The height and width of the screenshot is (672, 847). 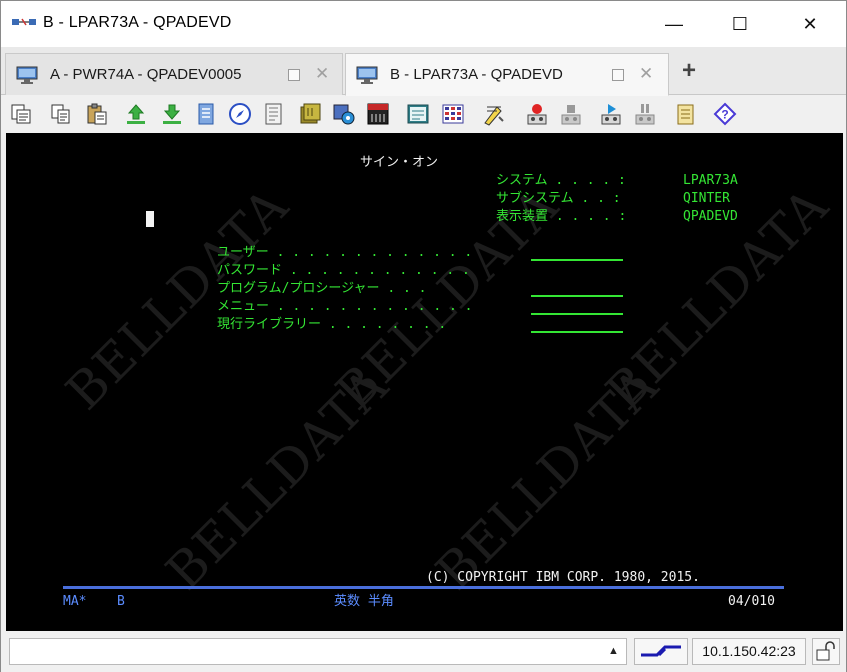 I want to click on toolbar: ?, so click(x=423, y=114).